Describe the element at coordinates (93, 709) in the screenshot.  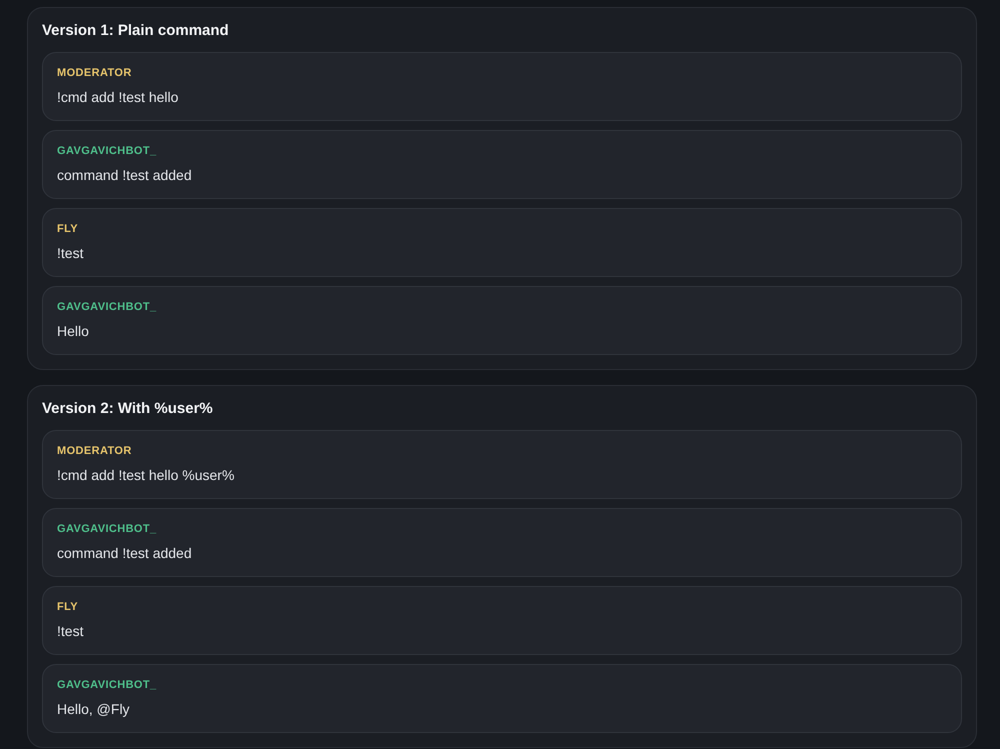
I see `message-text: Hello, @Fly` at that location.